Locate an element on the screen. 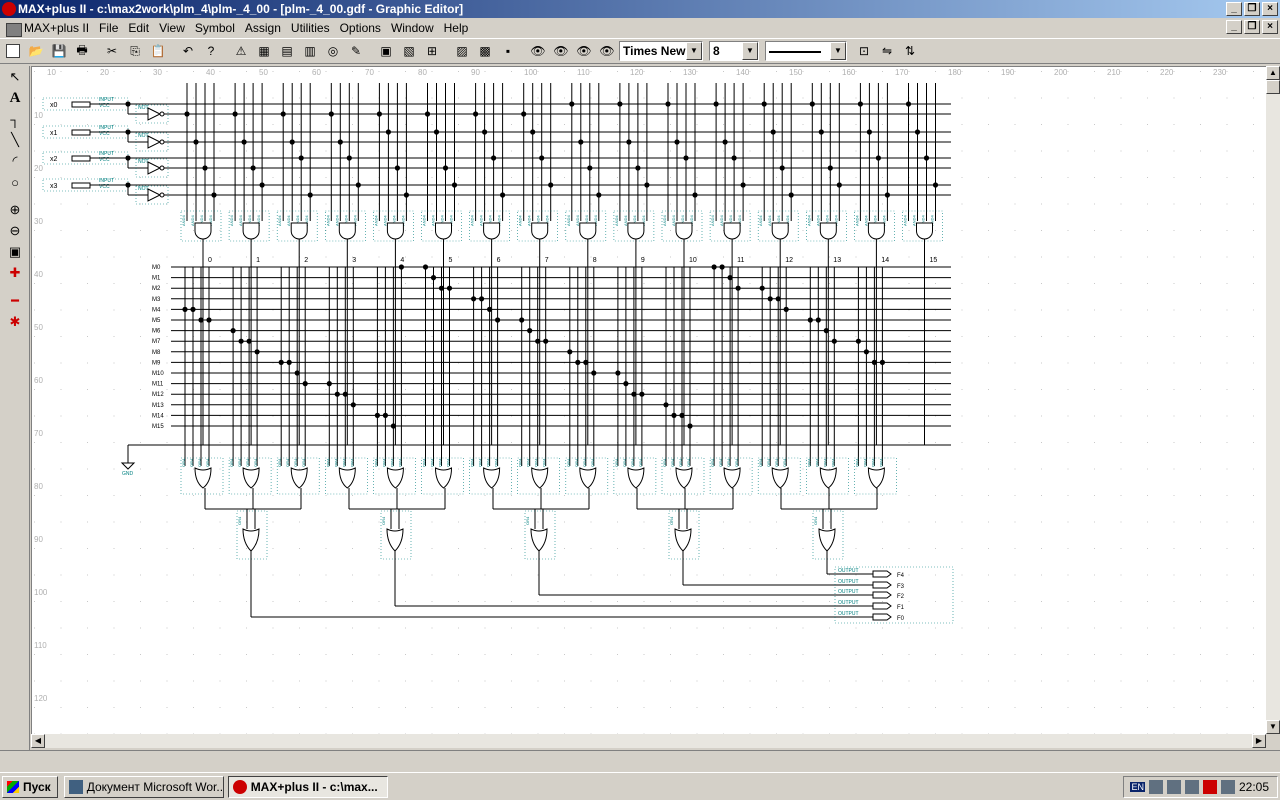 The height and width of the screenshot is (800, 1280). print-icon: 🖶 is located at coordinates (82, 51).